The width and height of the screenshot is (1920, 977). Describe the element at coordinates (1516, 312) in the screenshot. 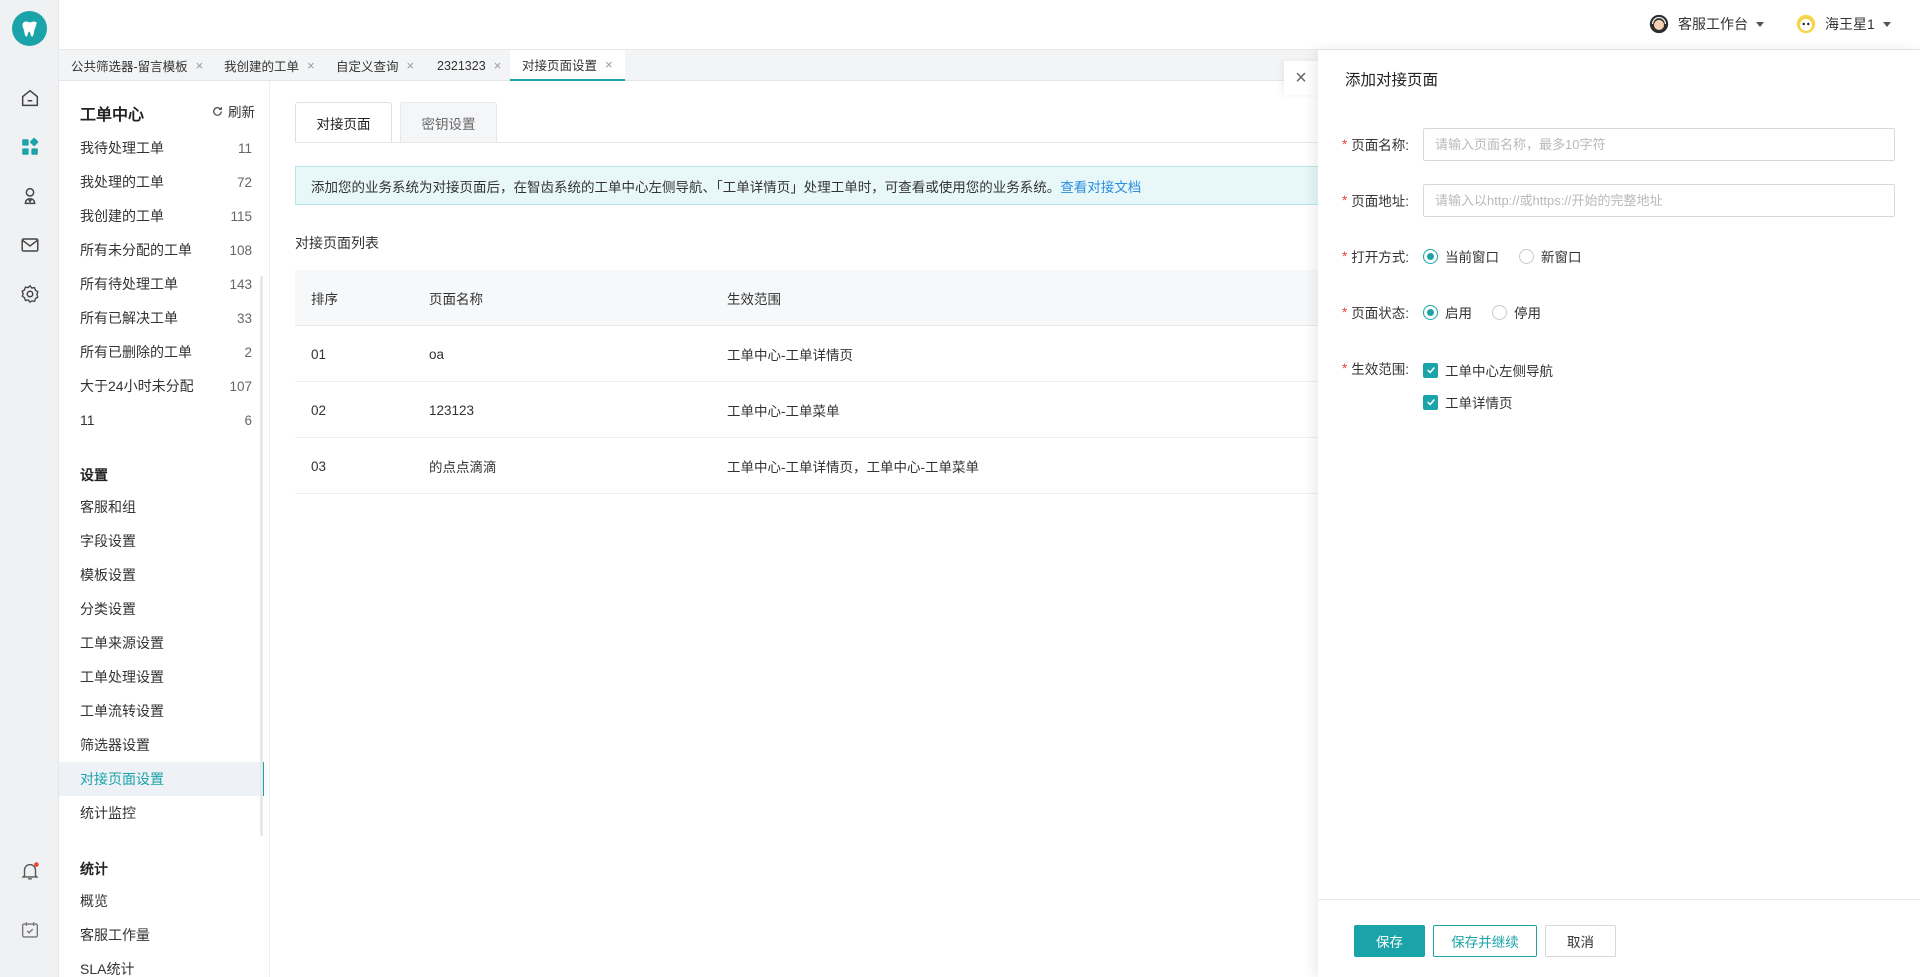

I see `radio-disabled: 停用` at that location.